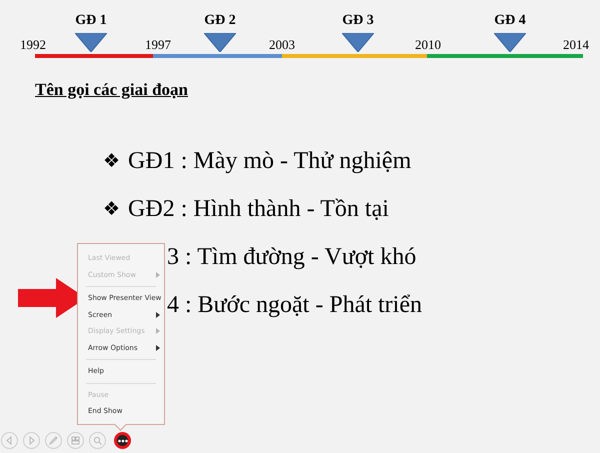  I want to click on year-label: 2010, so click(428, 45).